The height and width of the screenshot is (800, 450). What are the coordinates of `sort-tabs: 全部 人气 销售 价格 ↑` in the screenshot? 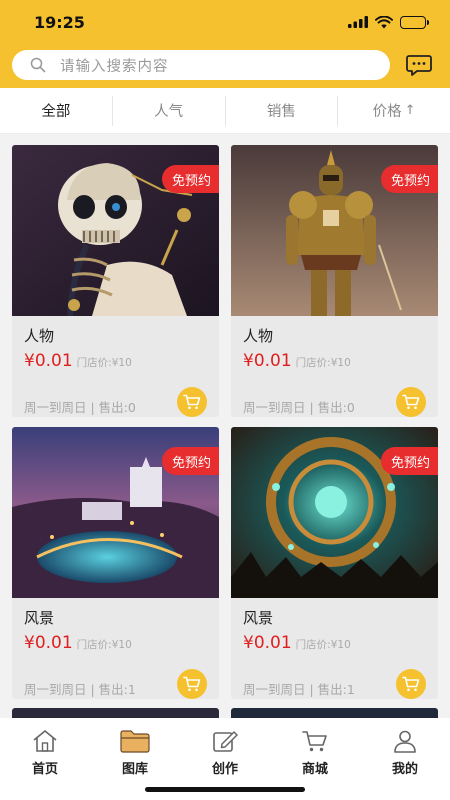 It's located at (225, 111).